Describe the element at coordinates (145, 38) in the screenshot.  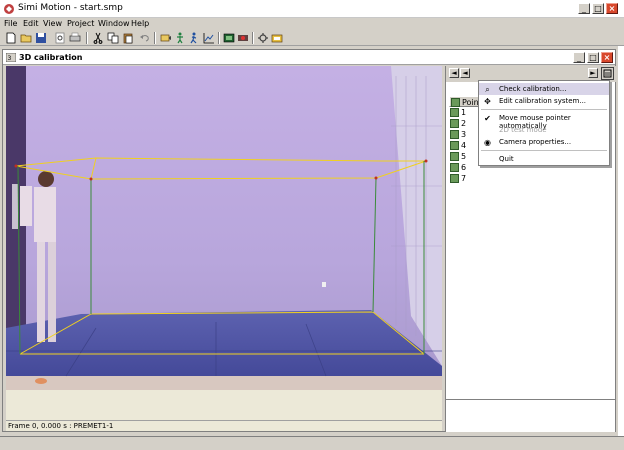
I see `undo-icon` at that location.